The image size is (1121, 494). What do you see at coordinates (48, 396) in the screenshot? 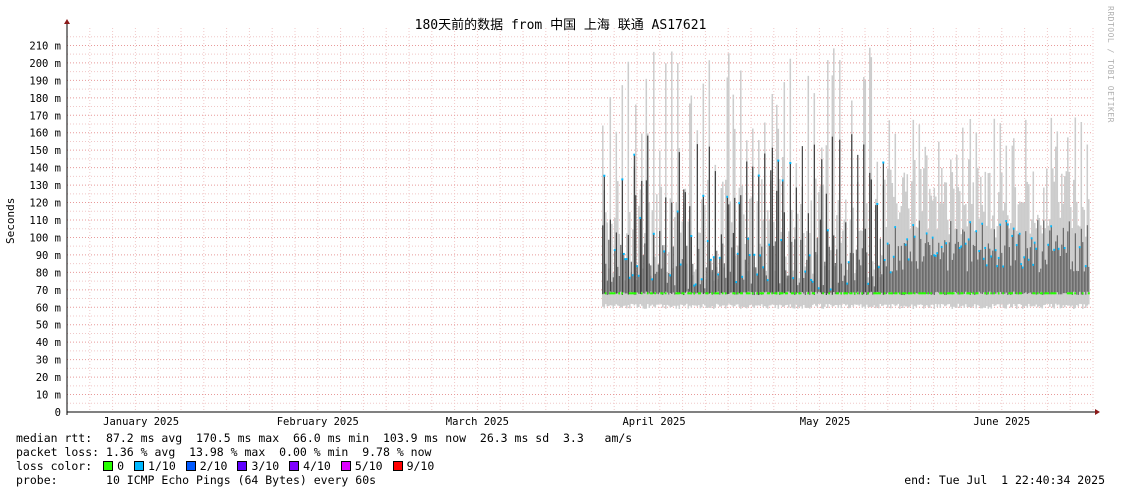
I see `y-tick-label: 10 m` at bounding box center [48, 396].